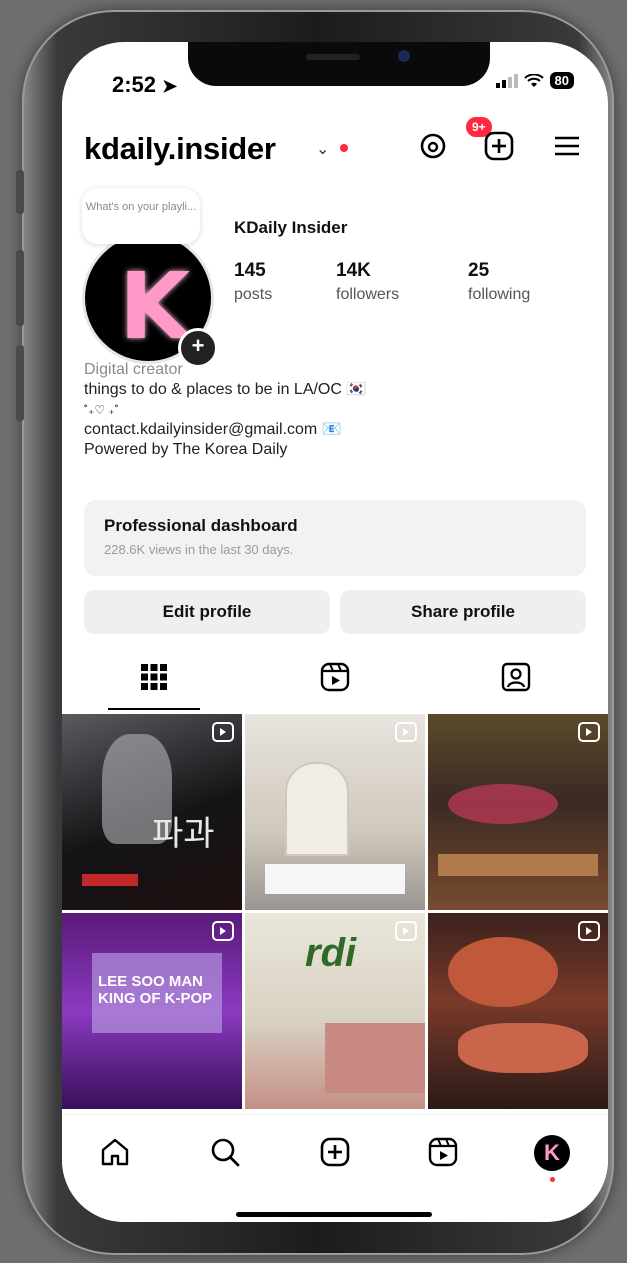 The height and width of the screenshot is (1263, 627). Describe the element at coordinates (183, 834) in the screenshot. I see `post-overlay-text: 파과` at that location.